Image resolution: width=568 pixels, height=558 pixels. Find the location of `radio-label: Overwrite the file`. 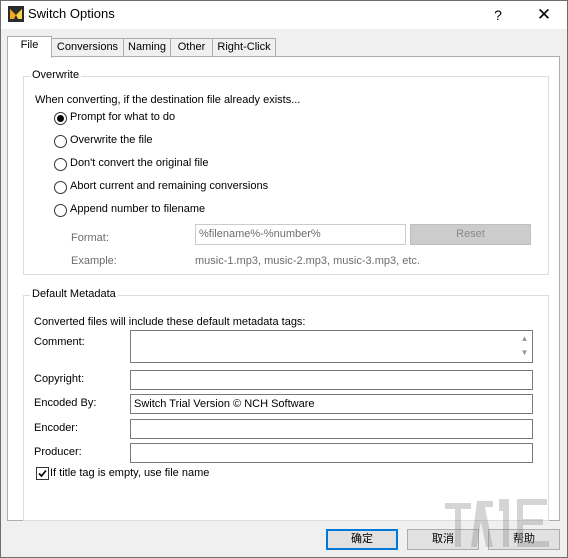

radio-label: Overwrite the file is located at coordinates (111, 140).